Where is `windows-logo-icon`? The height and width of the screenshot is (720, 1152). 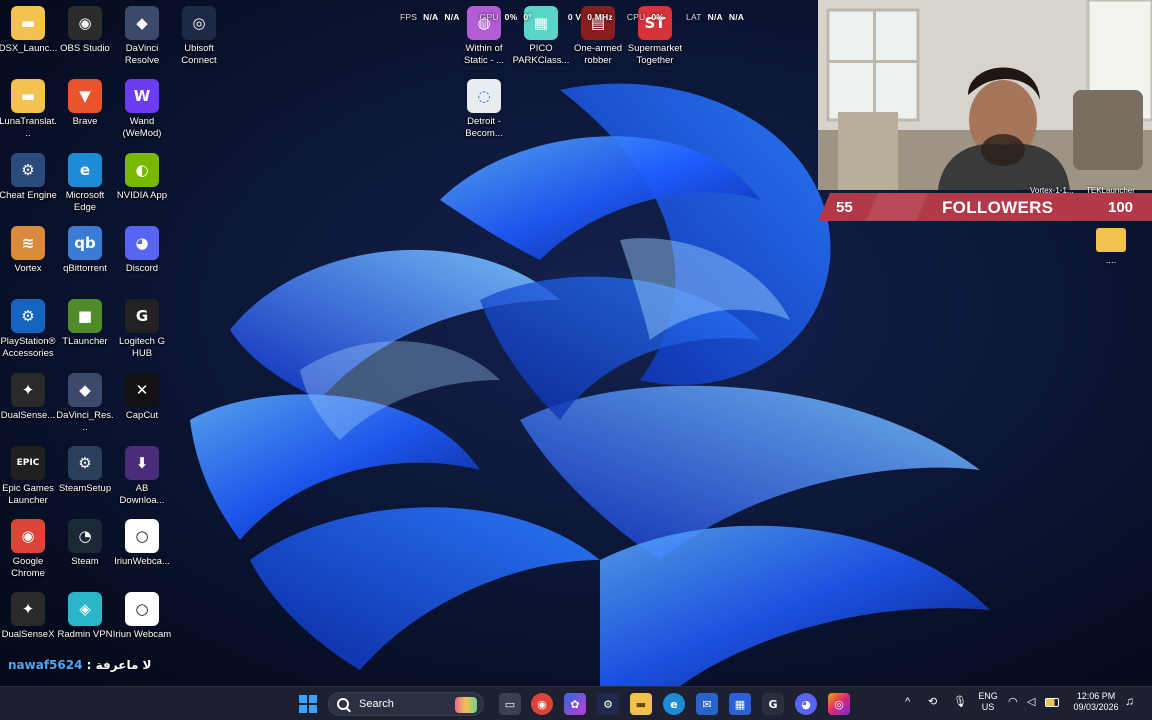 windows-logo-icon is located at coordinates (308, 704).